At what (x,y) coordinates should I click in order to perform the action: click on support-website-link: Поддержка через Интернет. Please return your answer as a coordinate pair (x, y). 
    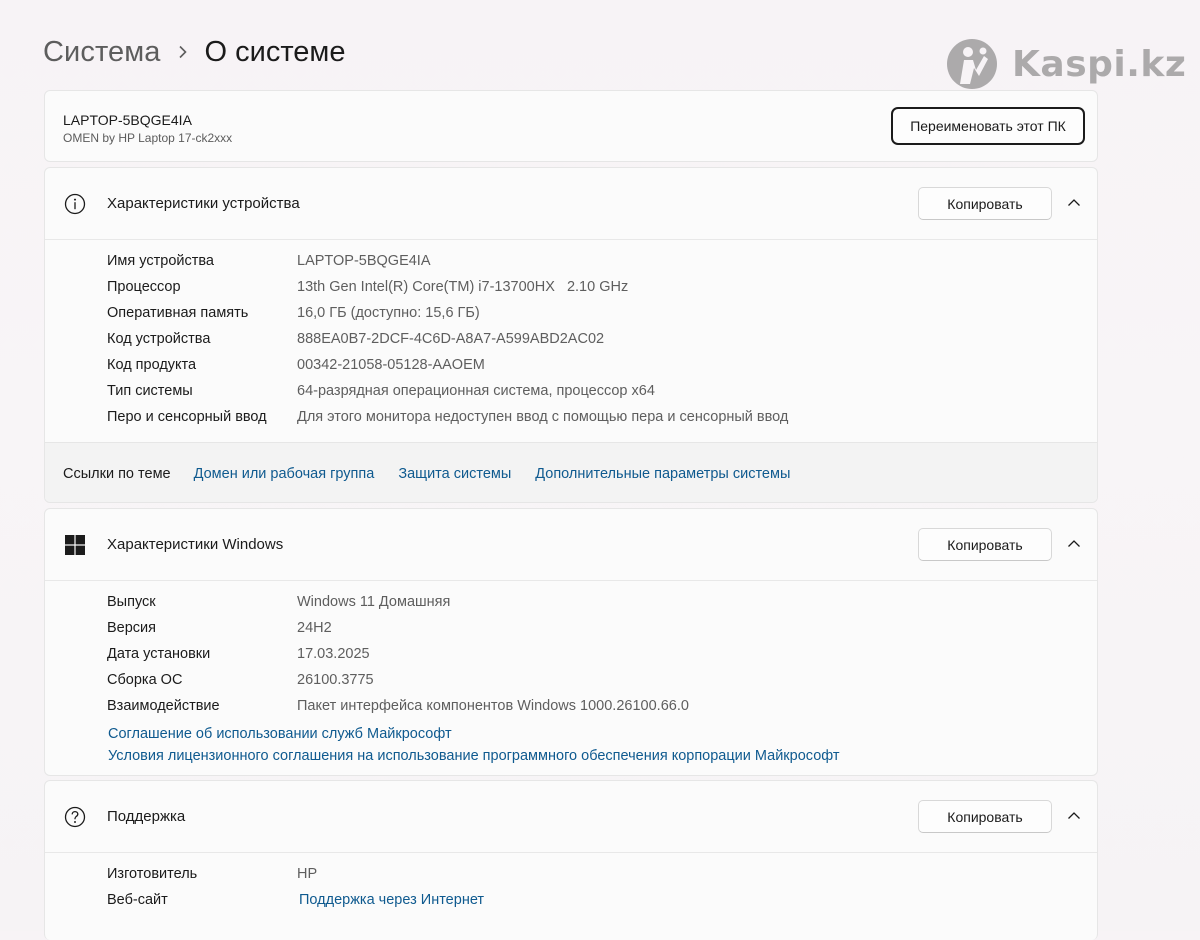
    Looking at the image, I should click on (390, 900).